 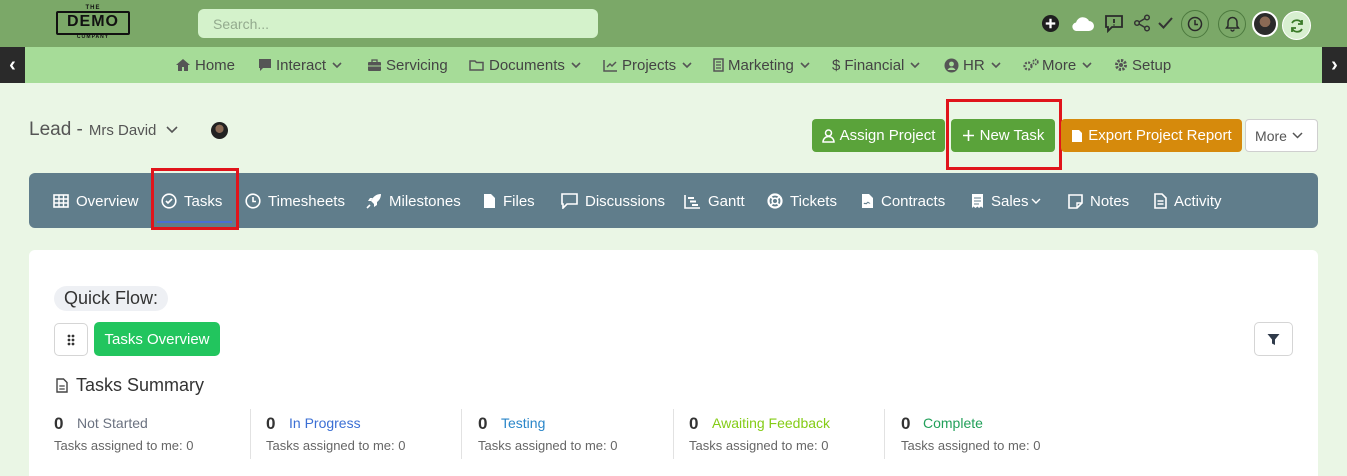 What do you see at coordinates (160, 434) in the screenshot?
I see `stat-not-started: 0 Not Started Tasks assigned to me: 0` at bounding box center [160, 434].